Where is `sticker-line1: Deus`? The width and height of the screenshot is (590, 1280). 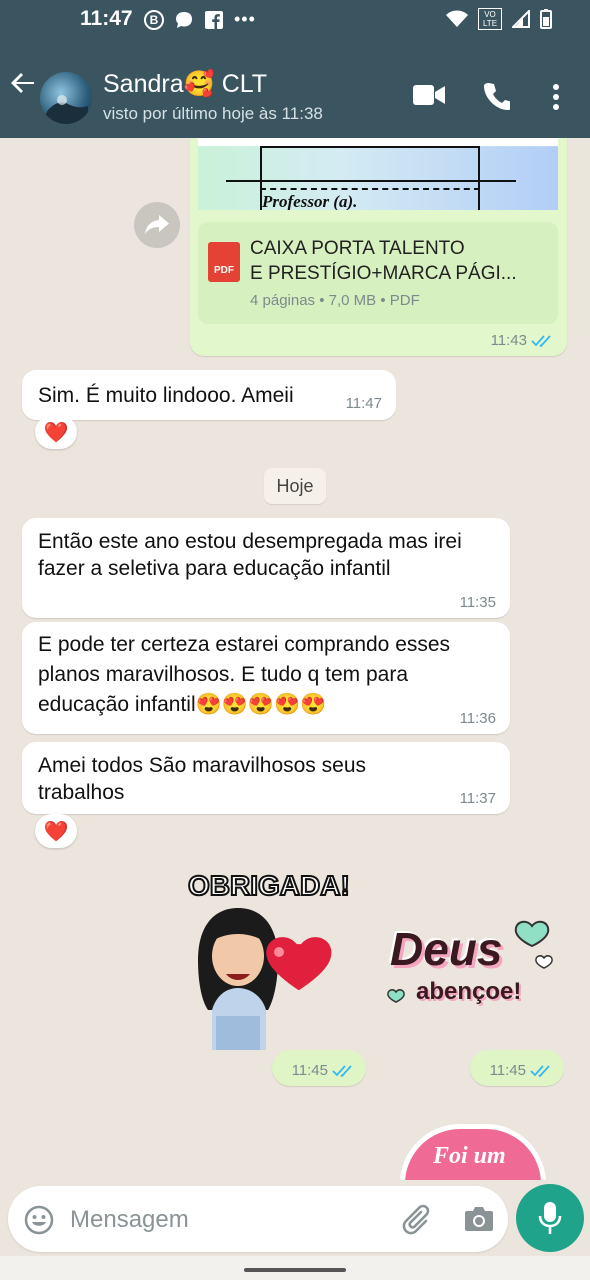 sticker-line1: Deus is located at coordinates (446, 949).